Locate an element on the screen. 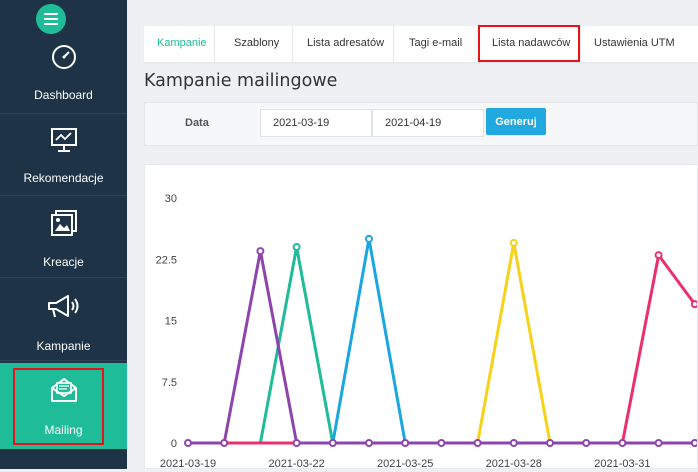 Image resolution: width=698 pixels, height=472 pixels. sidebar-item-label: Rekomendacje is located at coordinates (63, 178).